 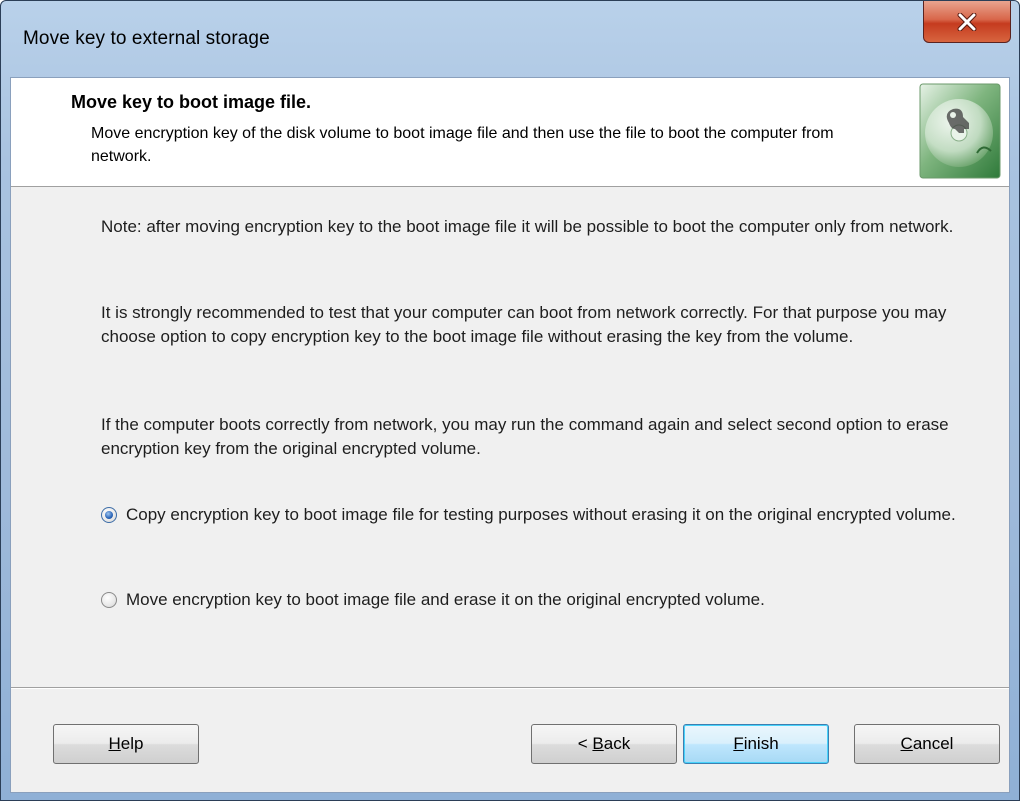 What do you see at coordinates (109, 600) in the screenshot?
I see `radio-button-move-key` at bounding box center [109, 600].